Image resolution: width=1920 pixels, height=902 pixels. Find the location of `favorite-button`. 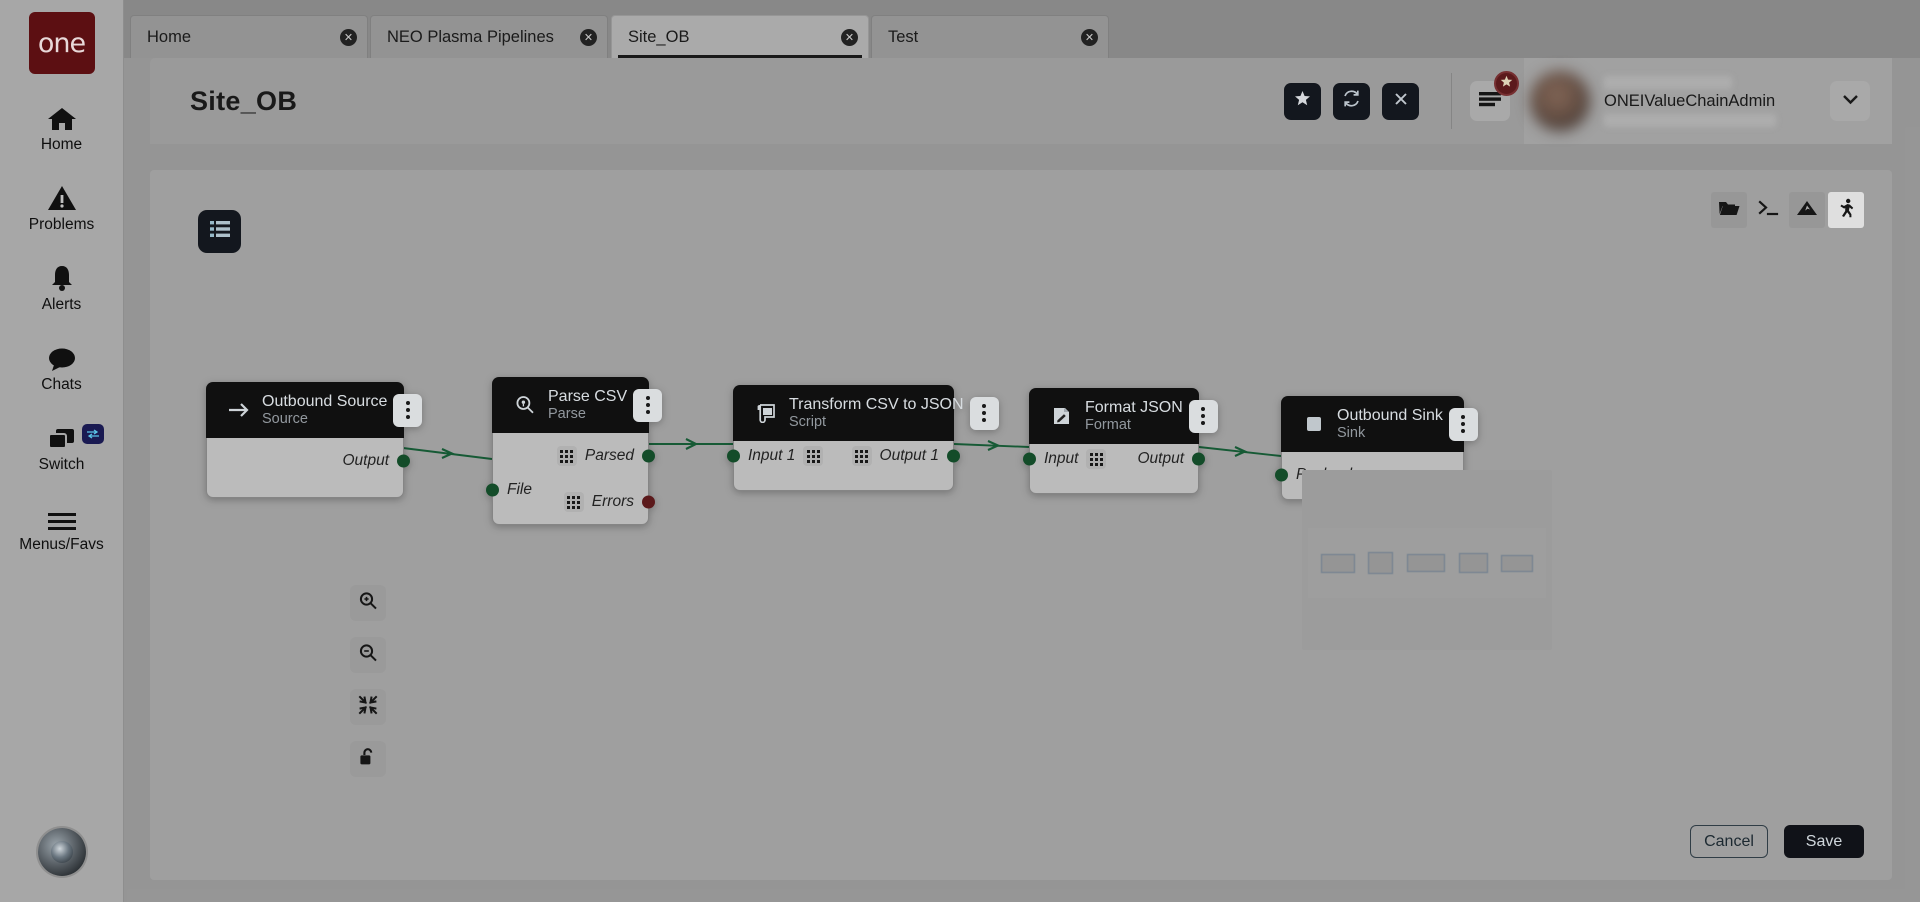

favorite-button is located at coordinates (1302, 101).